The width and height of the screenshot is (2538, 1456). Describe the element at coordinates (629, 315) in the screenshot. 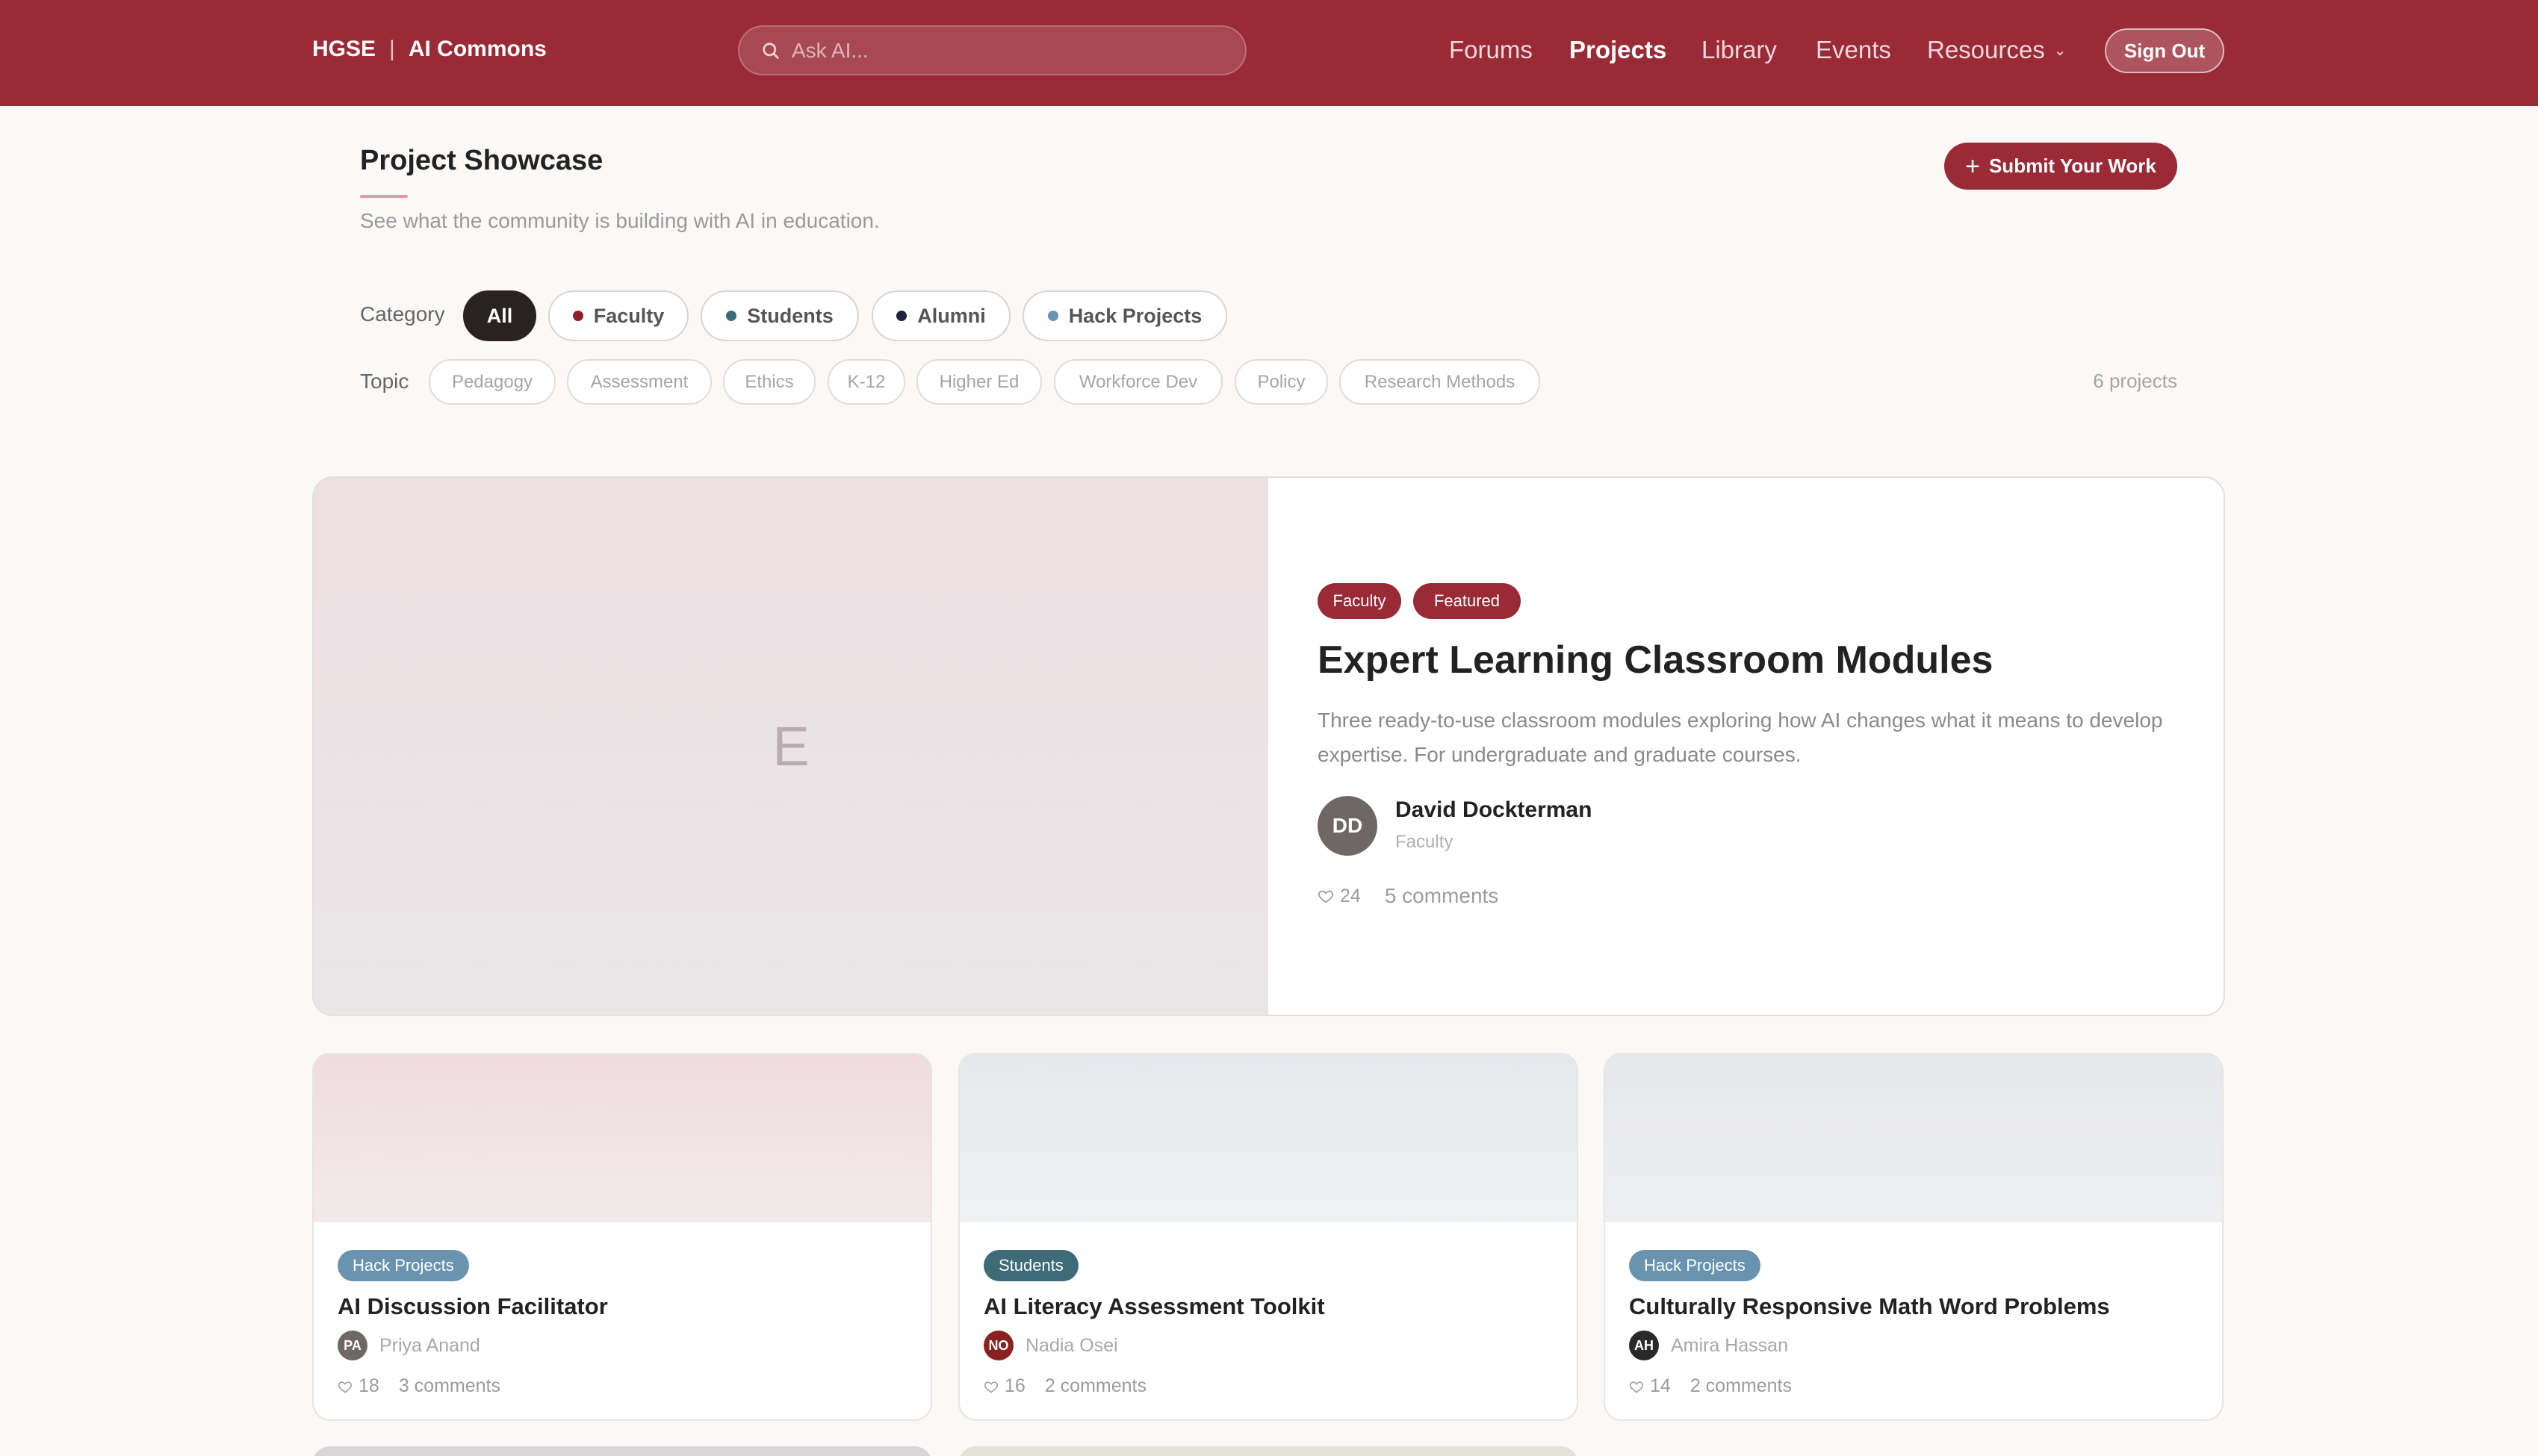

I see `chip-label: Faculty` at that location.